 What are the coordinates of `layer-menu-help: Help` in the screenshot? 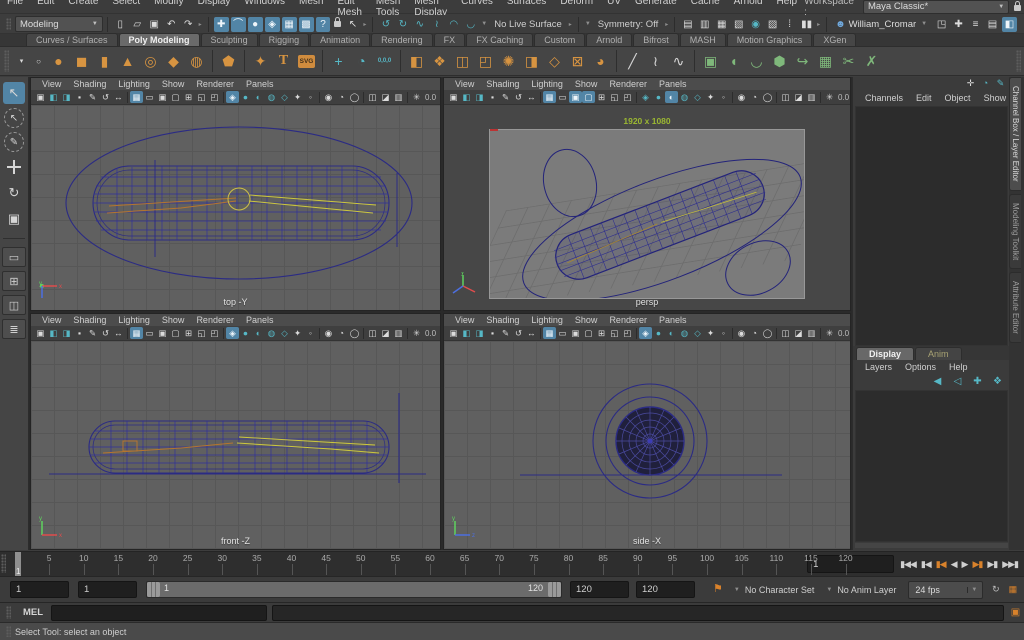 It's located at (958, 367).